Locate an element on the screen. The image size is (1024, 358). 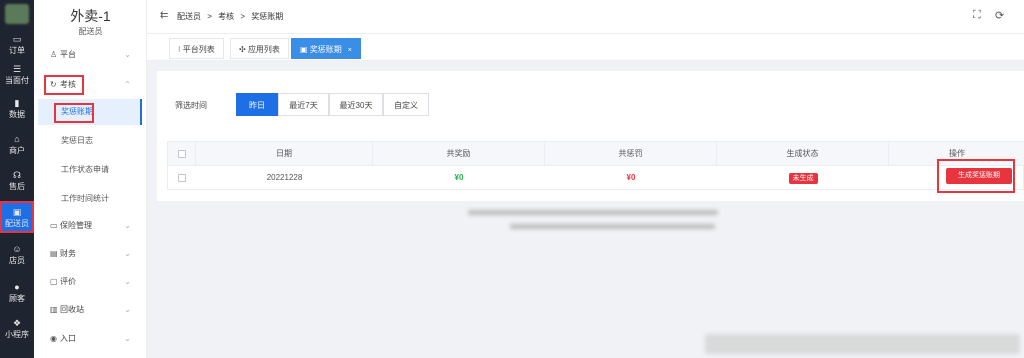
rail-item-merchant: ⌂ 商户 is located at coordinates (17, 146).